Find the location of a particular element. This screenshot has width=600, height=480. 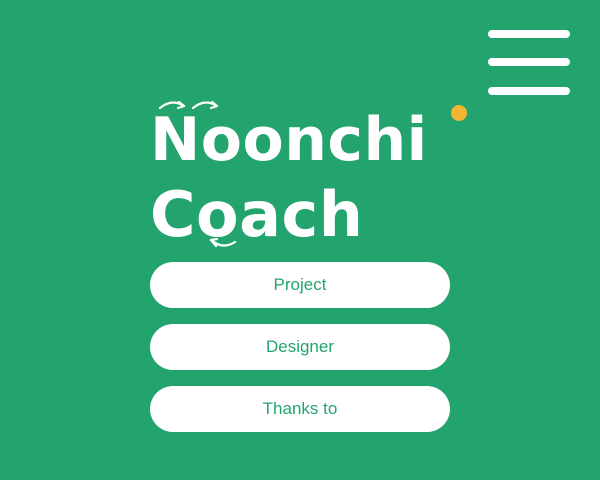

menu-bar-middle is located at coordinates (529, 62).